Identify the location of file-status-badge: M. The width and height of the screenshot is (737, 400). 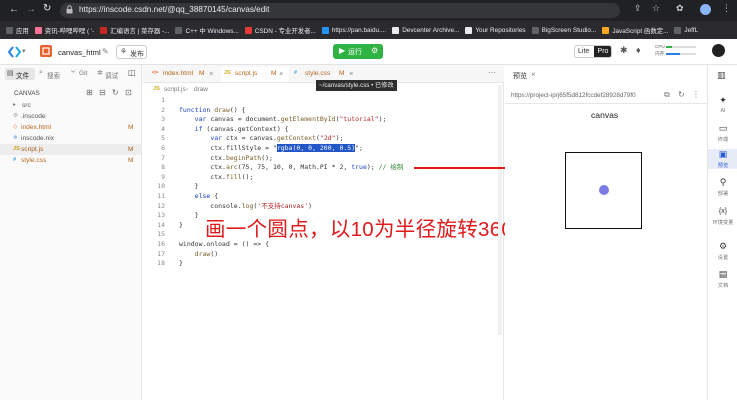
(131, 160).